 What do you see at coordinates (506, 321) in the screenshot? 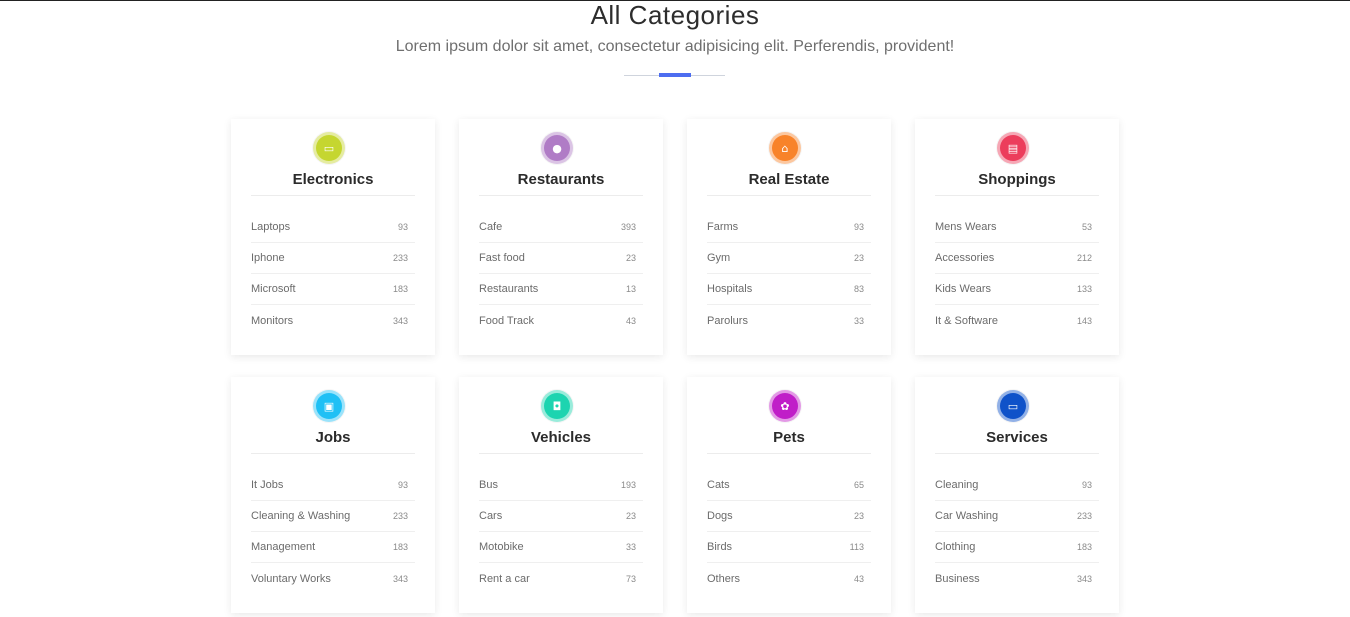
I see `subcategory-label: Food Track` at bounding box center [506, 321].